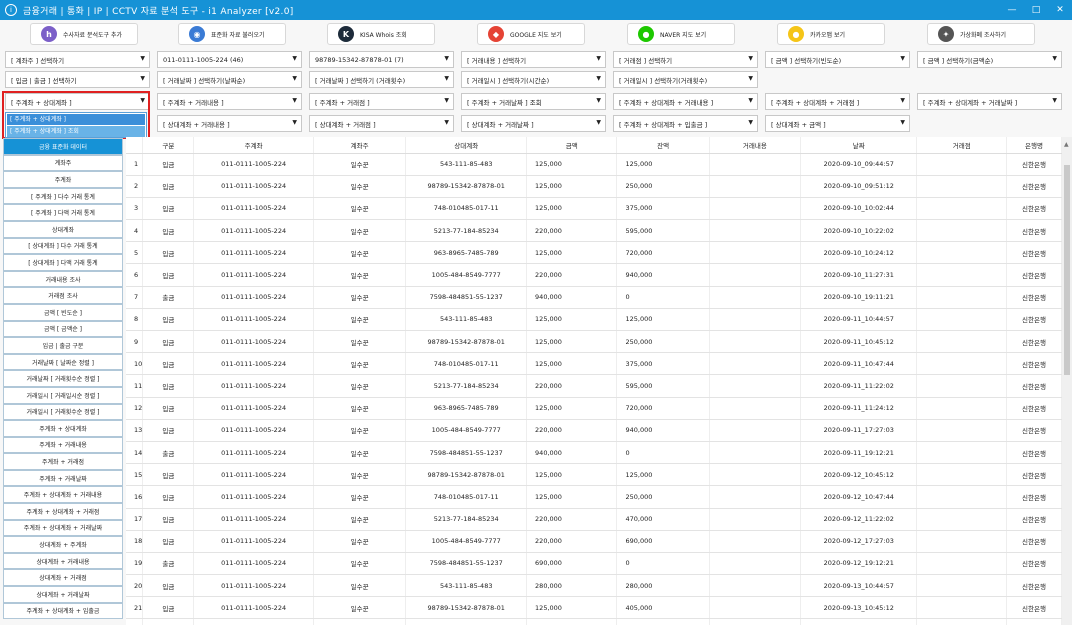  What do you see at coordinates (63, 445) in the screenshot?
I see `sidebar-item: 주계좌 + 거래내용` at bounding box center [63, 445].